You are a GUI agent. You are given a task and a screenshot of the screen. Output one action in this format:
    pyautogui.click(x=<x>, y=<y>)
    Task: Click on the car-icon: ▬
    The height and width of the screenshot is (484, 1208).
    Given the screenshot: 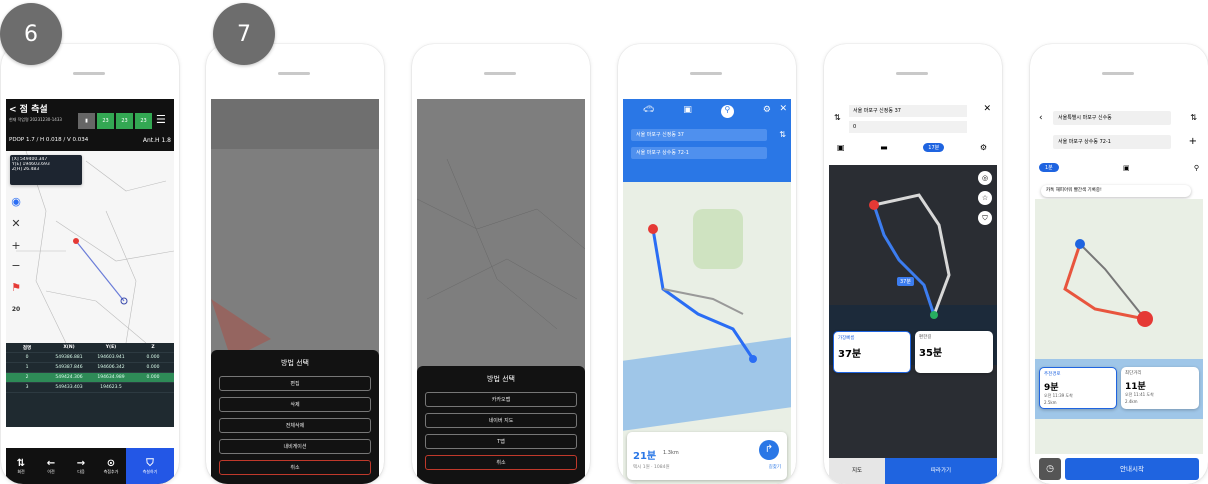 What is the action you would take?
    pyautogui.click(x=884, y=147)
    